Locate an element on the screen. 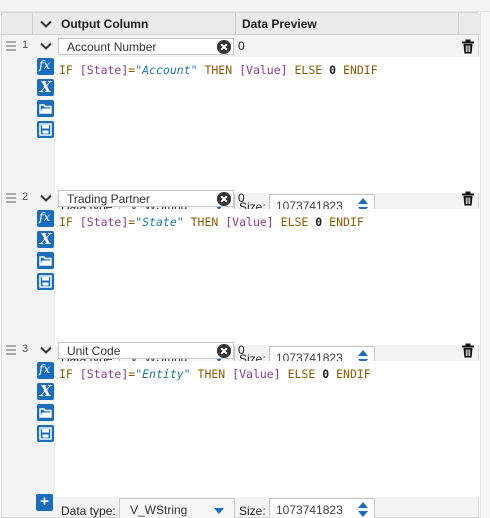 The width and height of the screenshot is (490, 518). output-column-name-input: Account Number is located at coordinates (146, 46).